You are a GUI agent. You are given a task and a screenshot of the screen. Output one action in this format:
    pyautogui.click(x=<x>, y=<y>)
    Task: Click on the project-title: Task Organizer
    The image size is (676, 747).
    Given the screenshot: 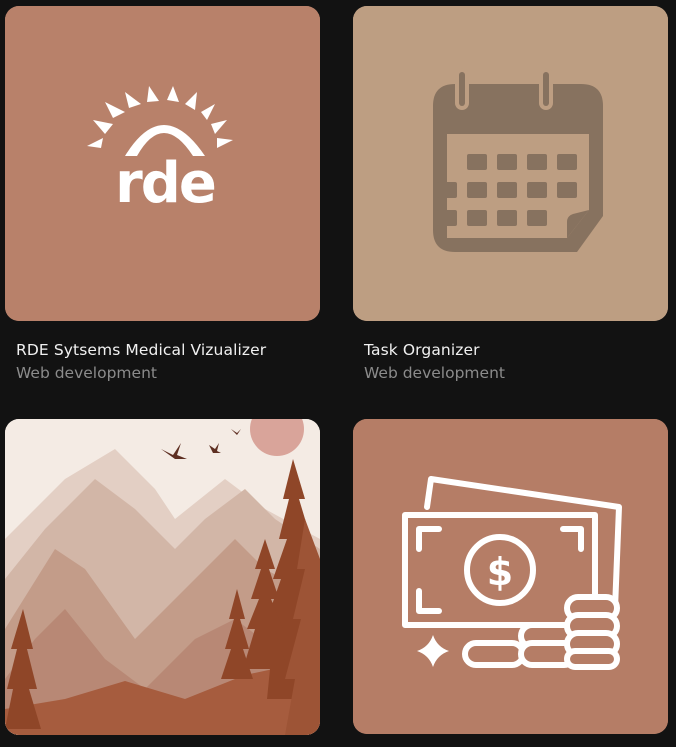 What is the action you would take?
    pyautogui.click(x=516, y=350)
    